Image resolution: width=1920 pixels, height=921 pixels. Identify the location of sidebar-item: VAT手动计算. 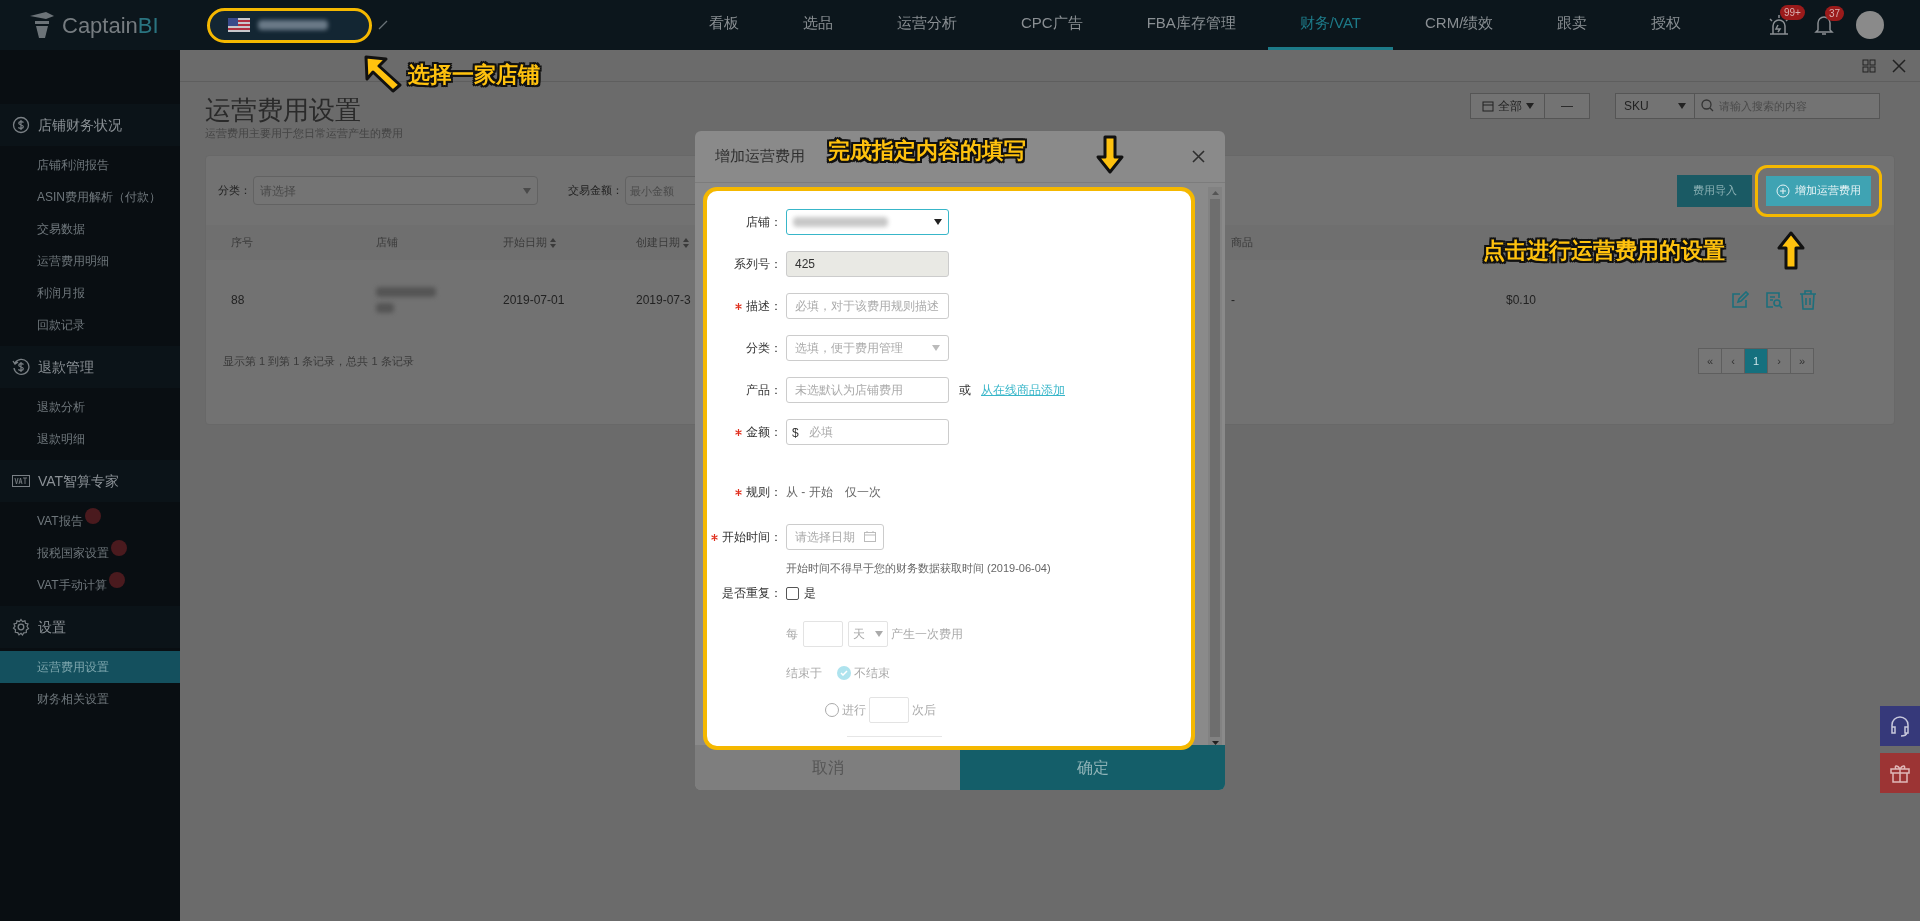
(90, 585).